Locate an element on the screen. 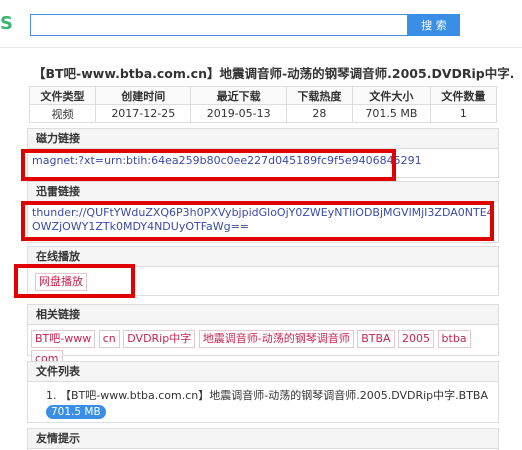  info-header-cell: 文件数量 is located at coordinates (463, 95).